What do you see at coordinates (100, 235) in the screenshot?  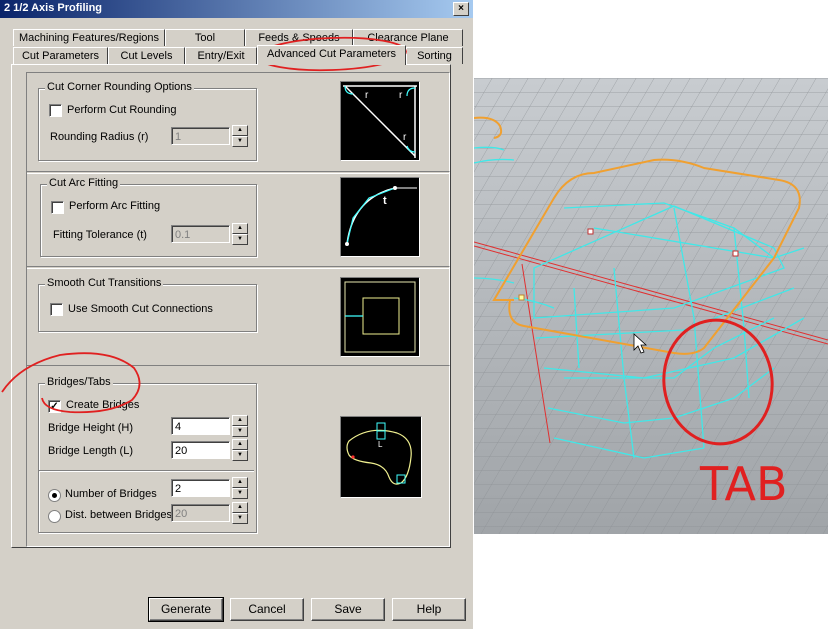 I see `fitting-tolerance-label: Fitting Tolerance (t)` at bounding box center [100, 235].